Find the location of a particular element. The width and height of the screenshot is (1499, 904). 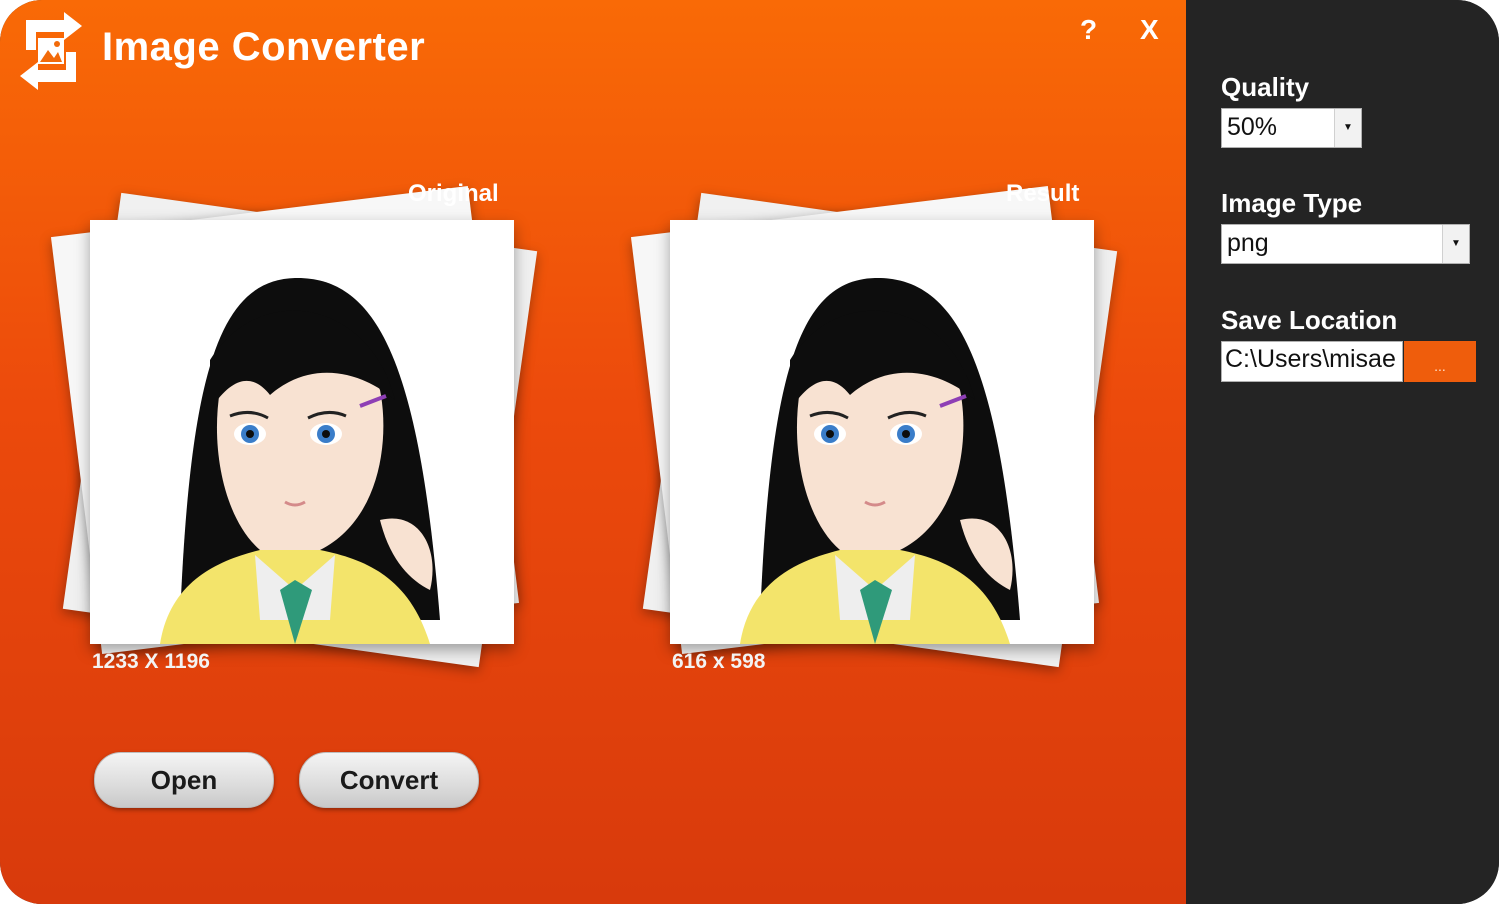

convert-arrows-icon is located at coordinates (51, 51).